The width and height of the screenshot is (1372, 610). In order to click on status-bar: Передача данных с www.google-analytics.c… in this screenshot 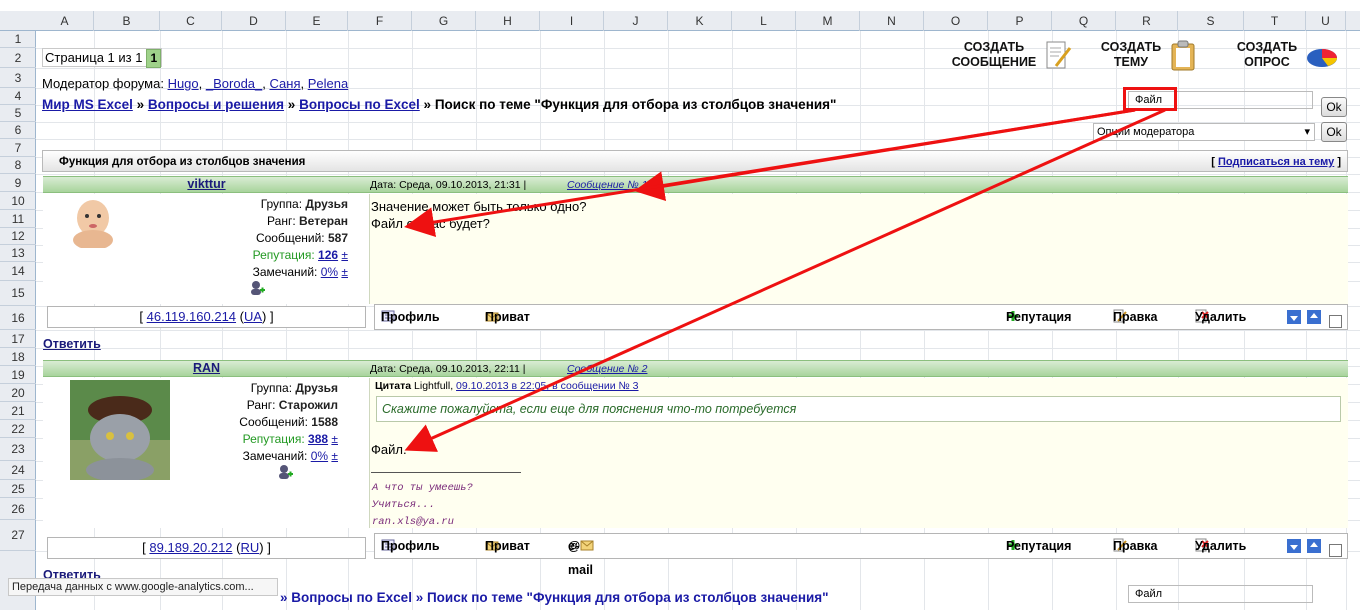, I will do `click(143, 587)`.